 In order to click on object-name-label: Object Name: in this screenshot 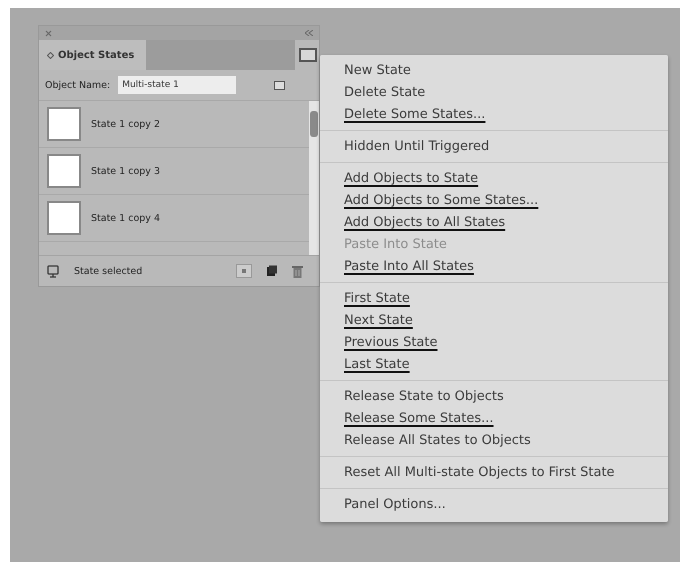, I will do `click(77, 85)`.